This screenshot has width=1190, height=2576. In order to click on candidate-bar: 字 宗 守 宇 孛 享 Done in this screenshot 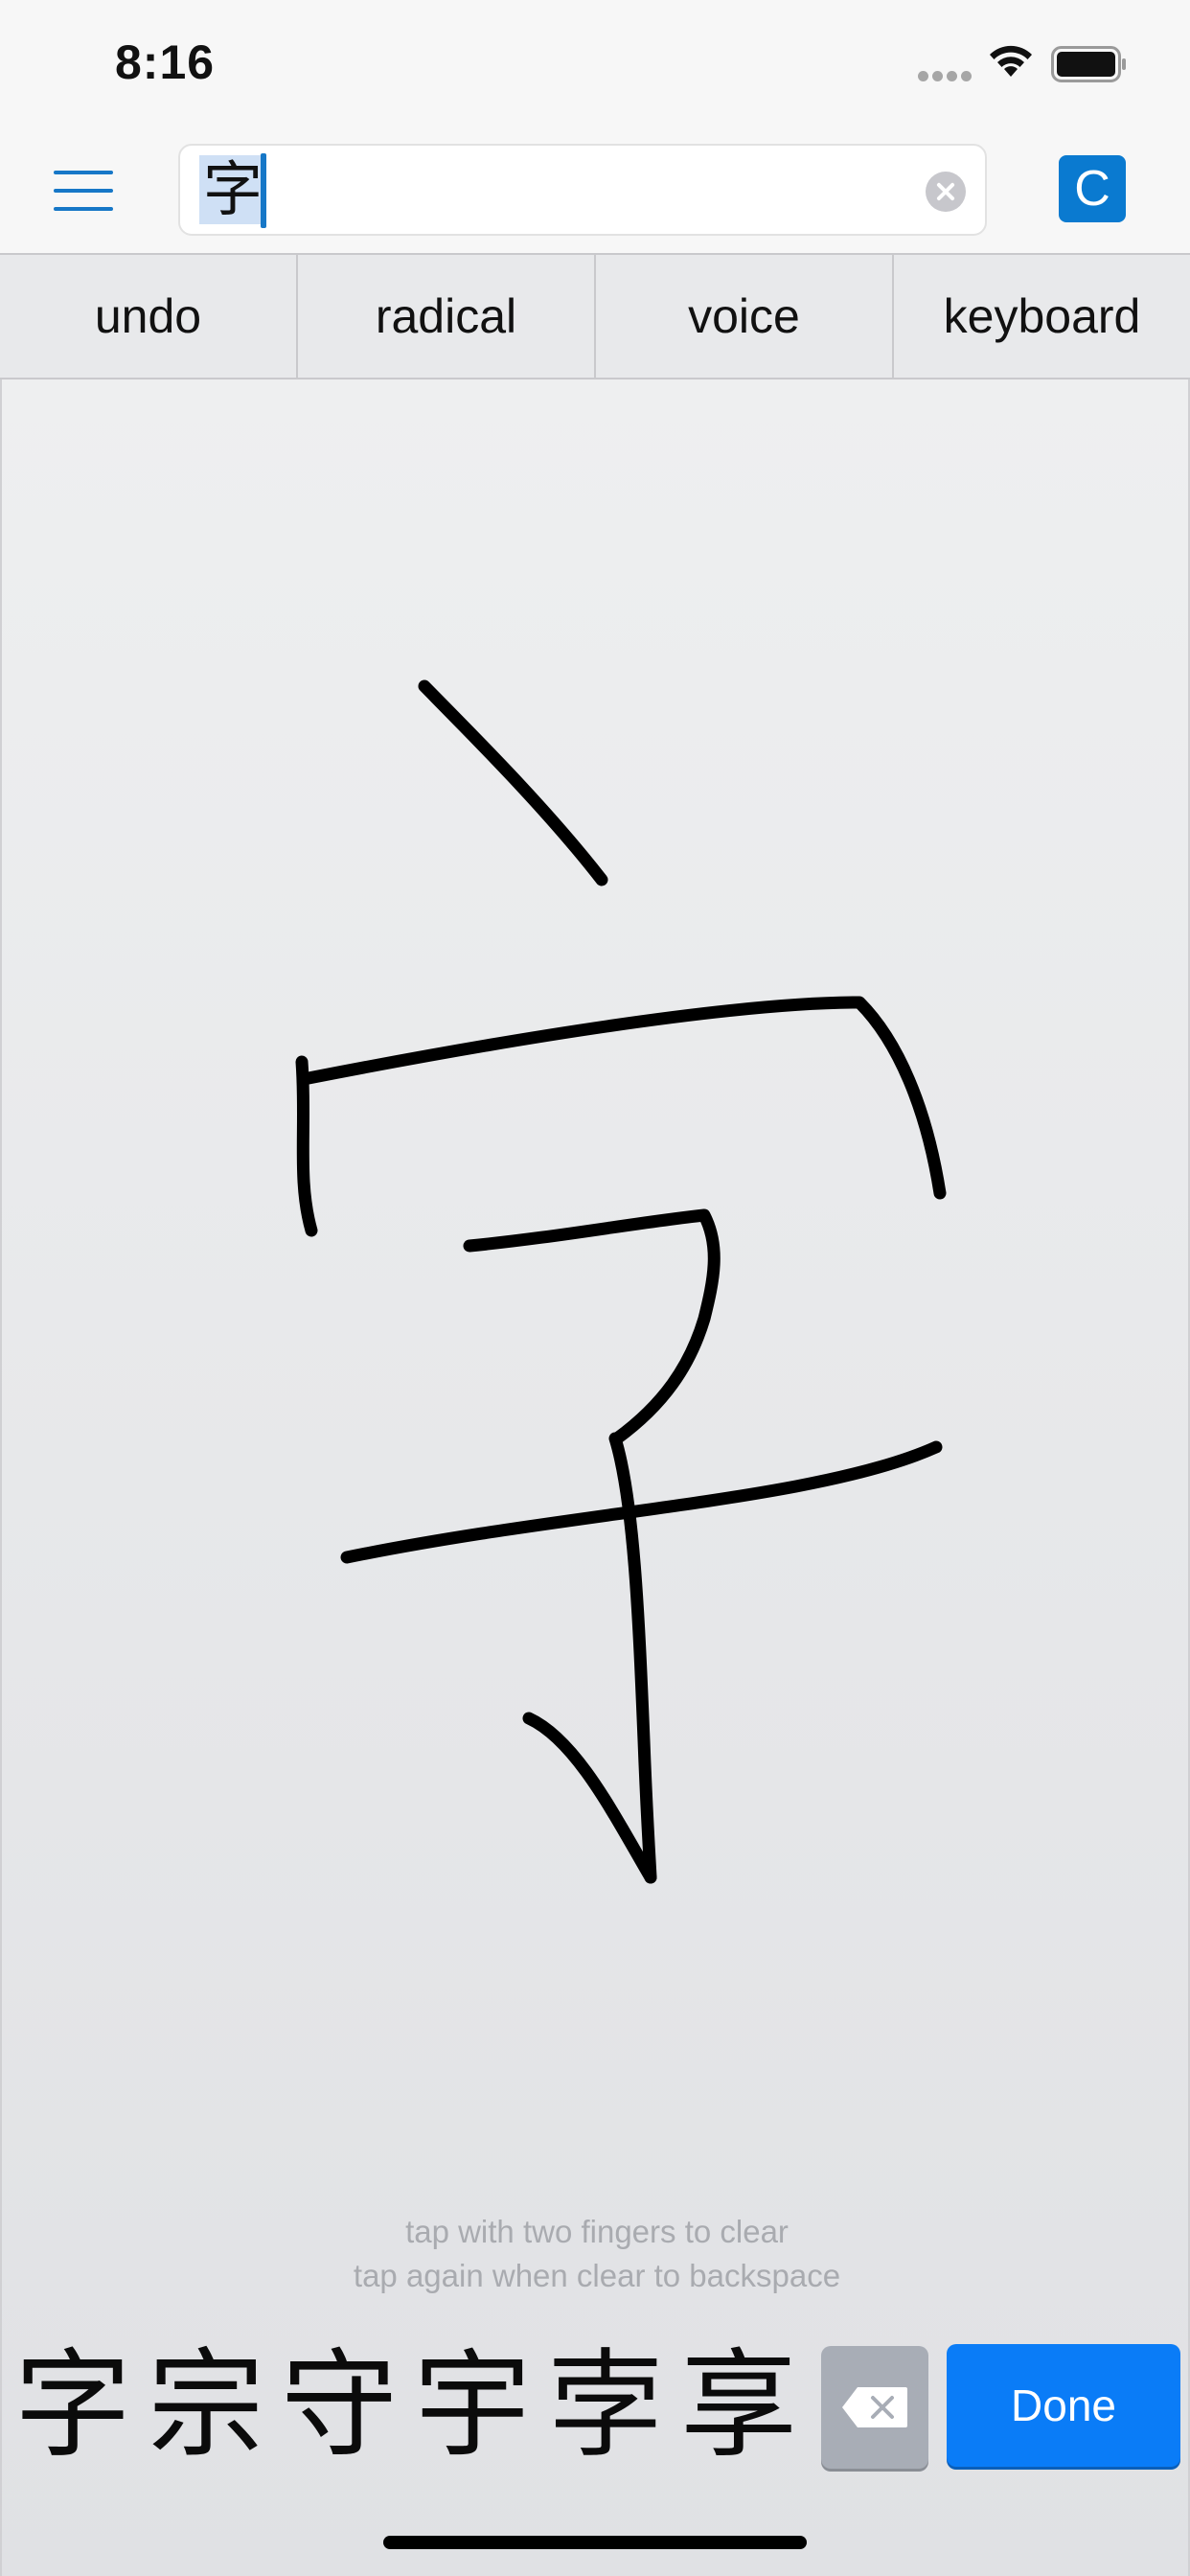, I will do `click(595, 2405)`.